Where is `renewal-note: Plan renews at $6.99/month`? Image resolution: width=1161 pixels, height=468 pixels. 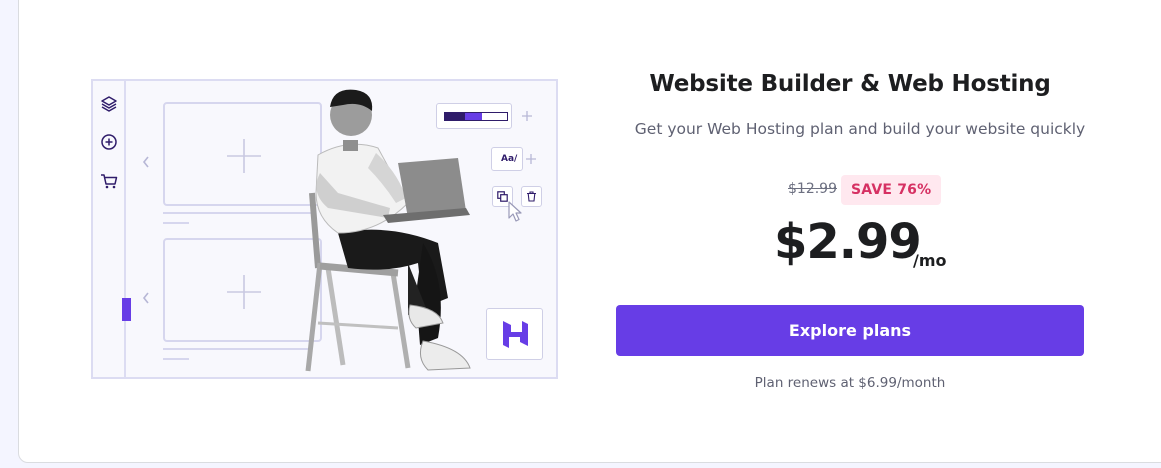
renewal-note: Plan renews at $6.99/month is located at coordinates (850, 383).